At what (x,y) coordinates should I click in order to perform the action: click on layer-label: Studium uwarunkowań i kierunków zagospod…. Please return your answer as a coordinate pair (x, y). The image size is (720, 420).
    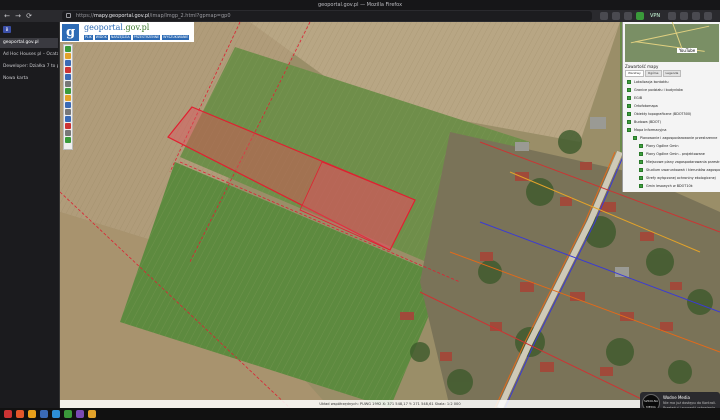
    Looking at the image, I should click on (683, 170).